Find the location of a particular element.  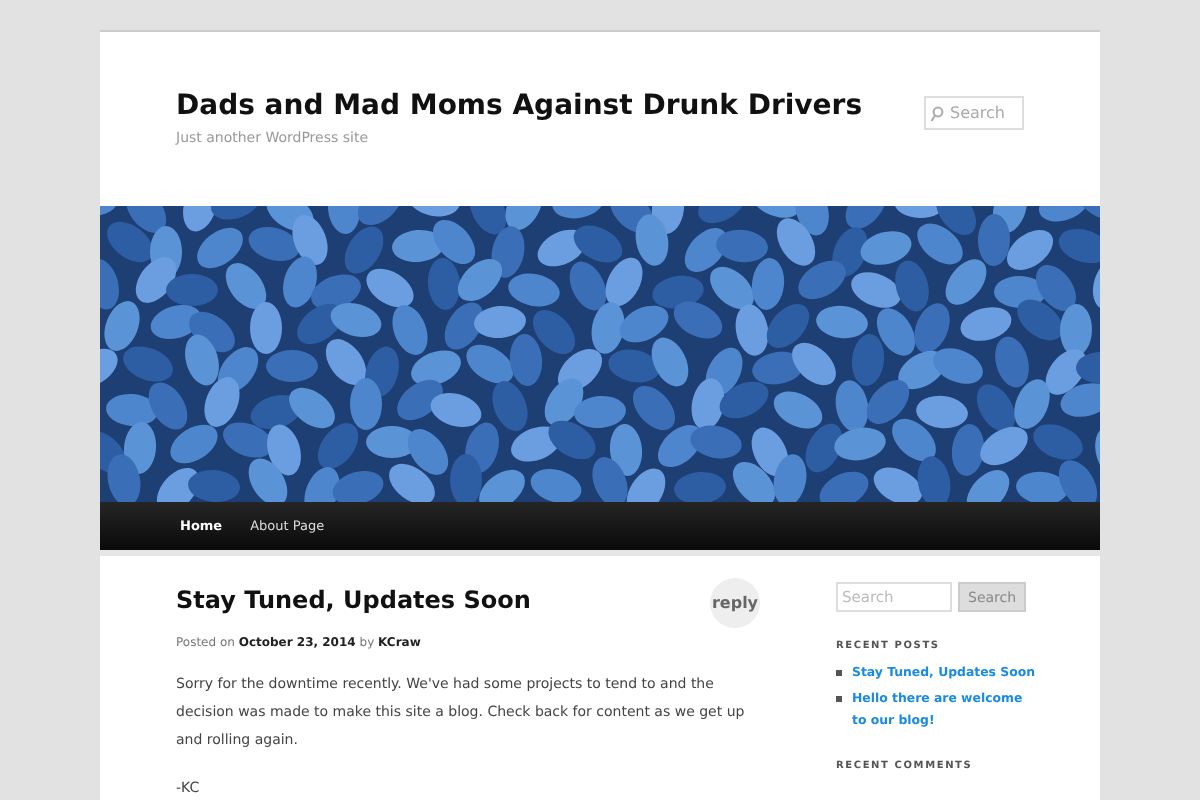

reply-button: reply is located at coordinates (735, 603).